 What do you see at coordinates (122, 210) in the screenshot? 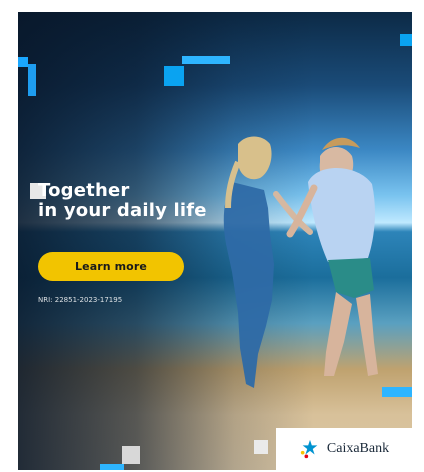
I see `headline-line-2: in your daily life` at bounding box center [122, 210].